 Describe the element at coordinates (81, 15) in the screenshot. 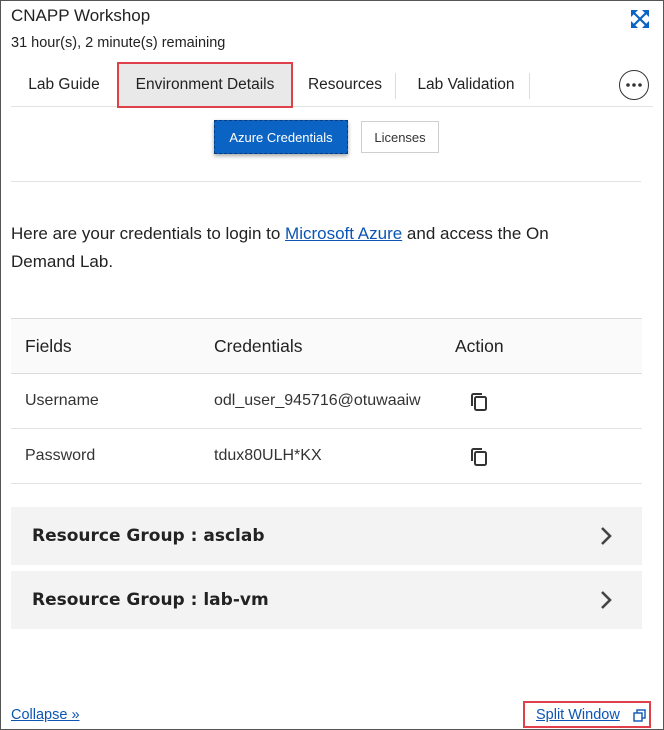

I see `page-title: CNAPP Workshop` at that location.